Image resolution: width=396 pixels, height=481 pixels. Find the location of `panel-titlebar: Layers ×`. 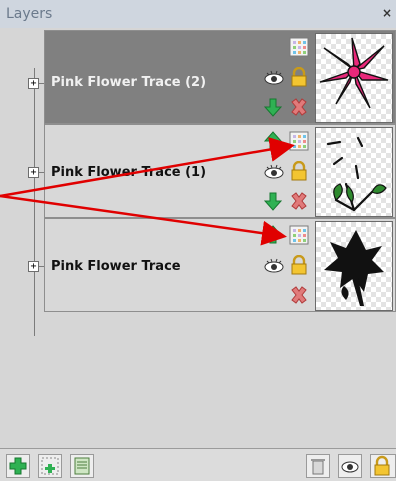

panel-titlebar: Layers × is located at coordinates (198, 14).